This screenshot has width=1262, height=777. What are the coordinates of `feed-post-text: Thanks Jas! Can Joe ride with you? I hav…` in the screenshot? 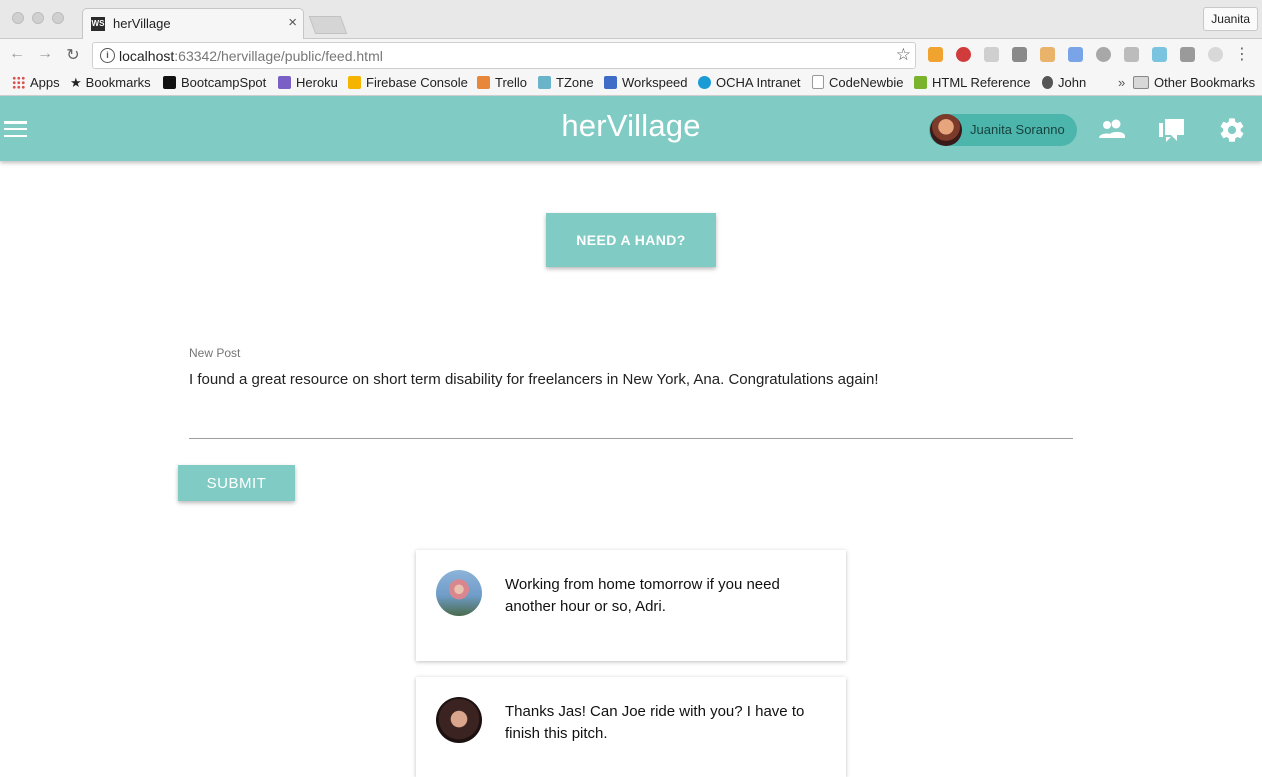 It's located at (655, 722).